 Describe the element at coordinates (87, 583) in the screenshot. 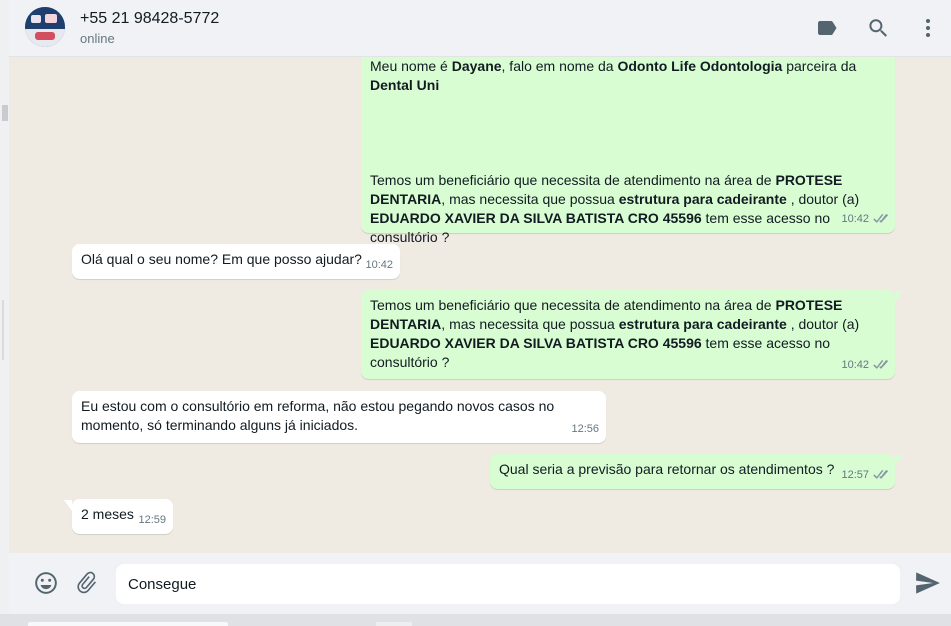

I see `attach-icon` at that location.